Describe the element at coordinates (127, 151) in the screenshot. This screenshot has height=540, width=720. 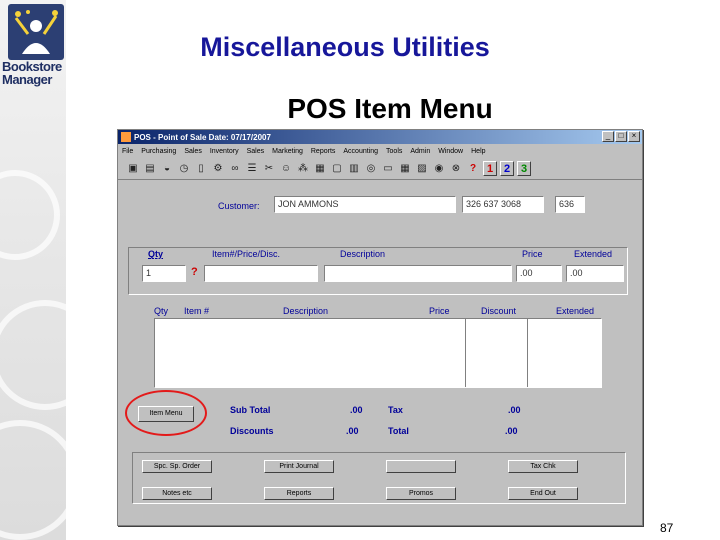
I see `menu-item-file: File` at that location.